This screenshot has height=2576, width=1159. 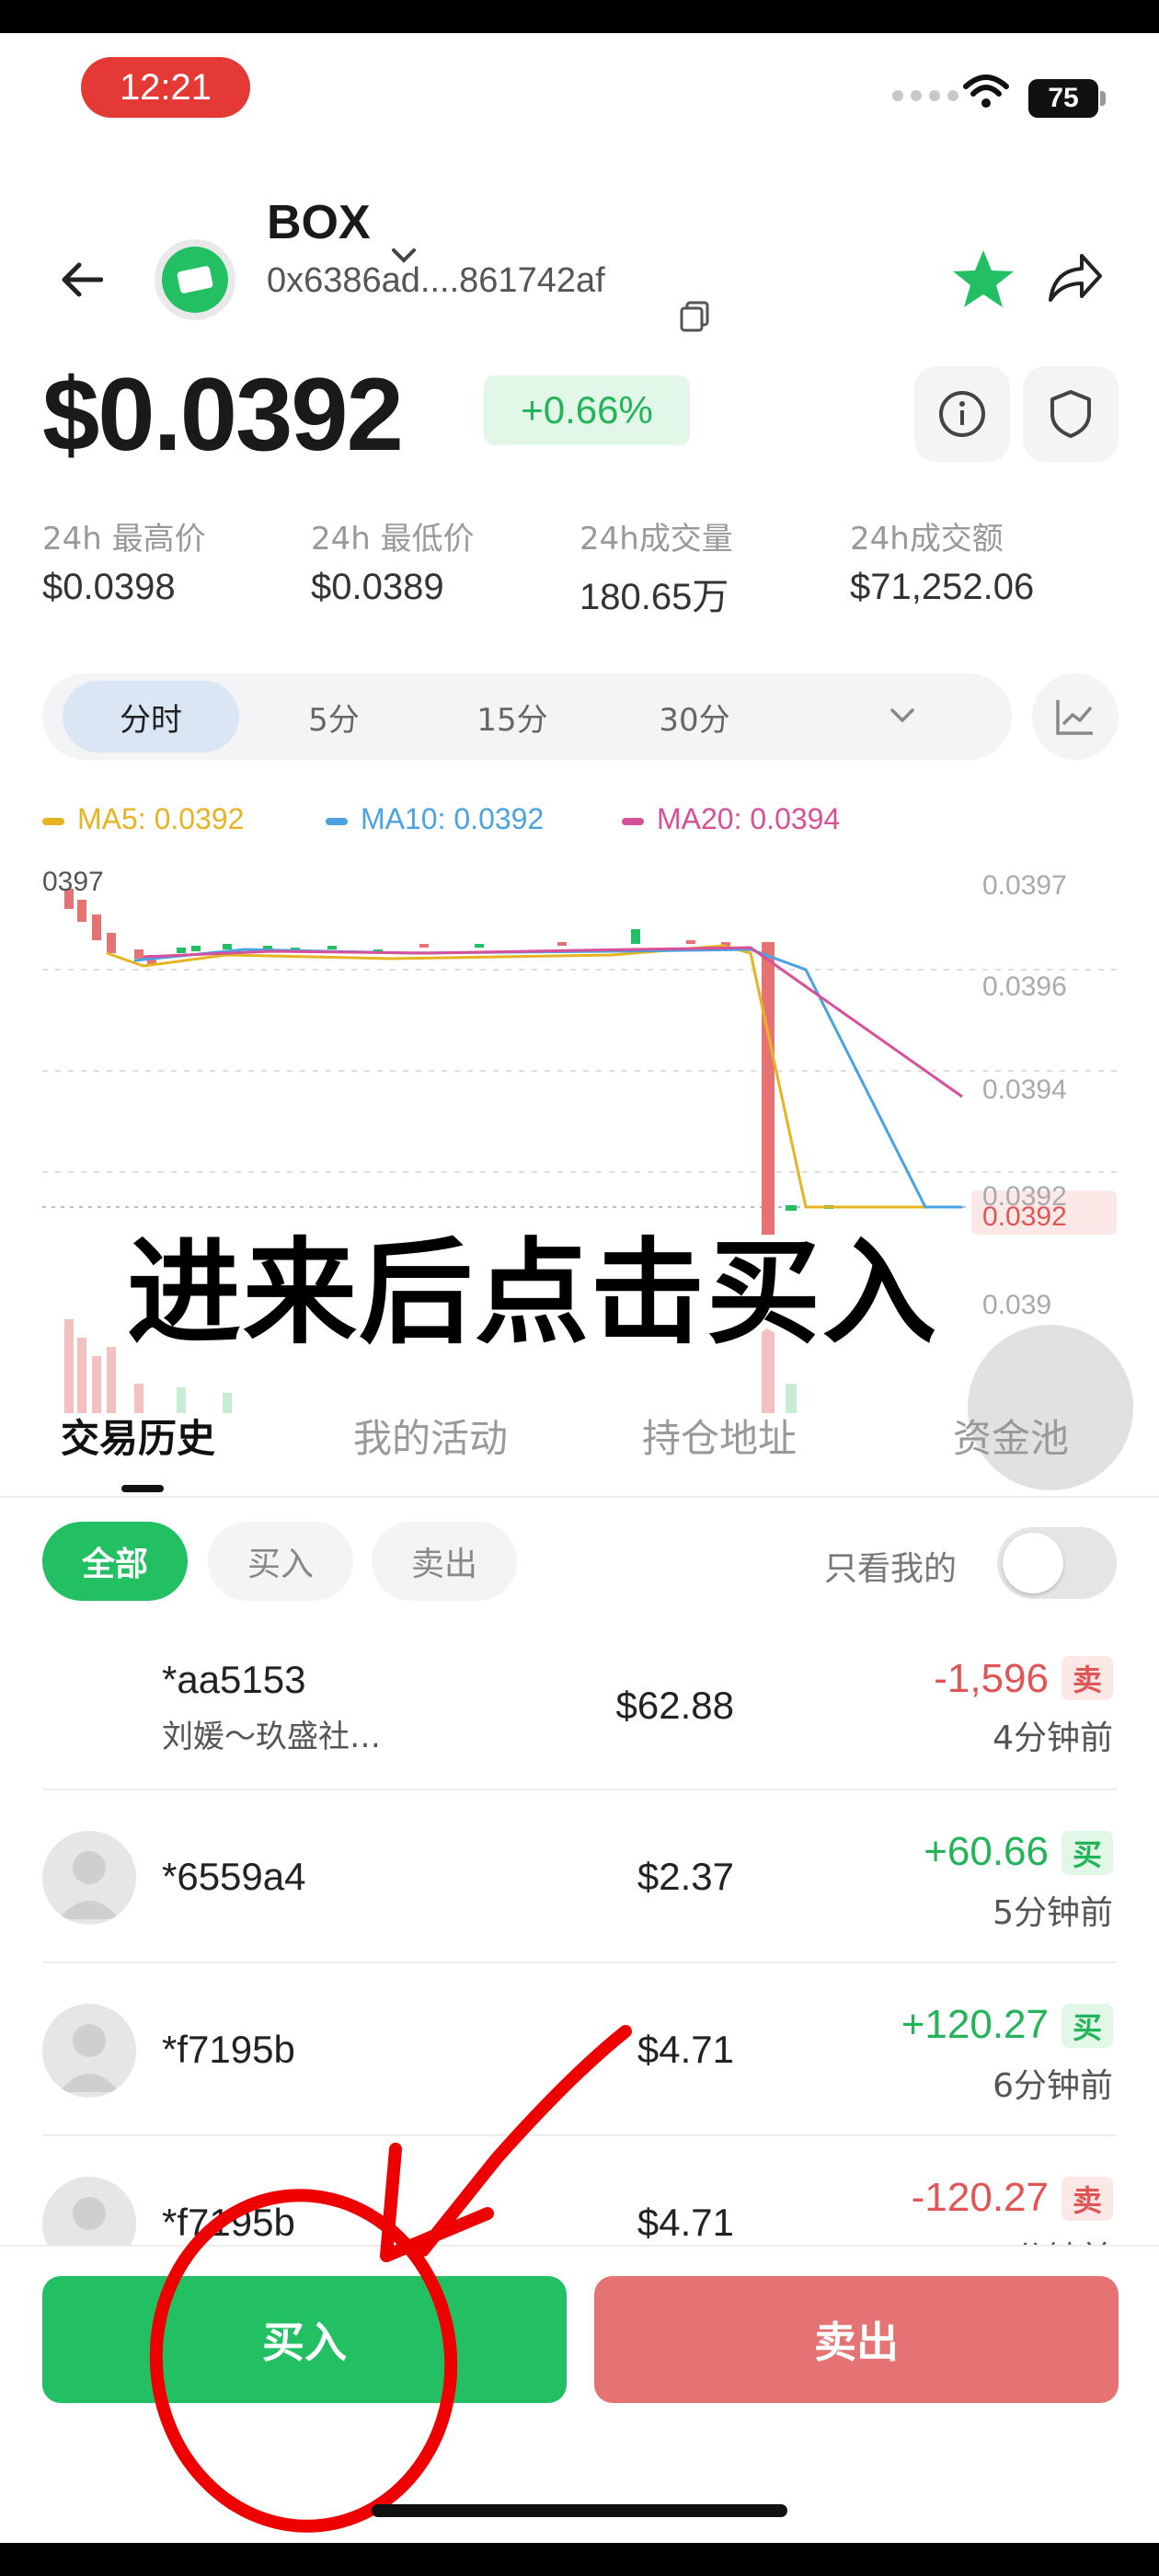 What do you see at coordinates (975, 2024) in the screenshot?
I see `trade-value: +120.27` at bounding box center [975, 2024].